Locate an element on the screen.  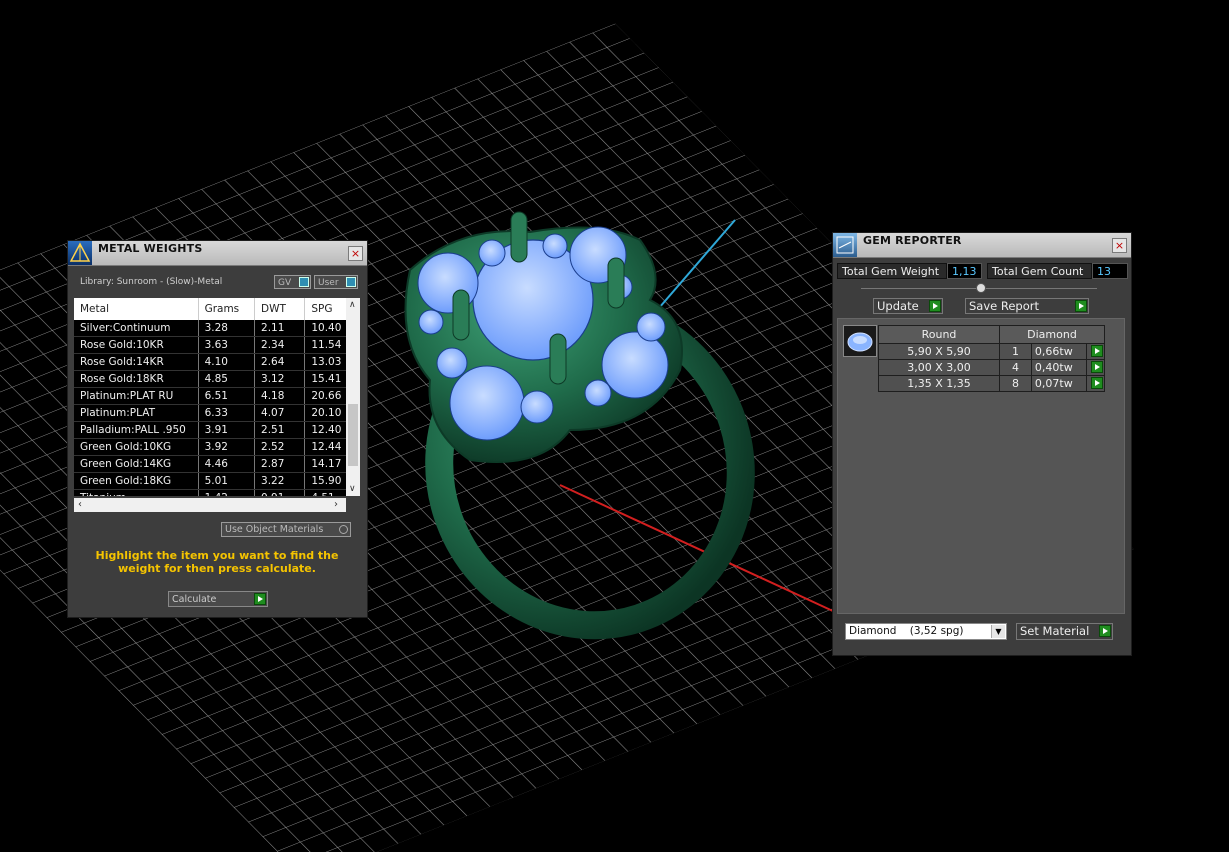
metal-row: Rose Gold:10KR 3.63 2.34 11.54 is located at coordinates (213, 345).